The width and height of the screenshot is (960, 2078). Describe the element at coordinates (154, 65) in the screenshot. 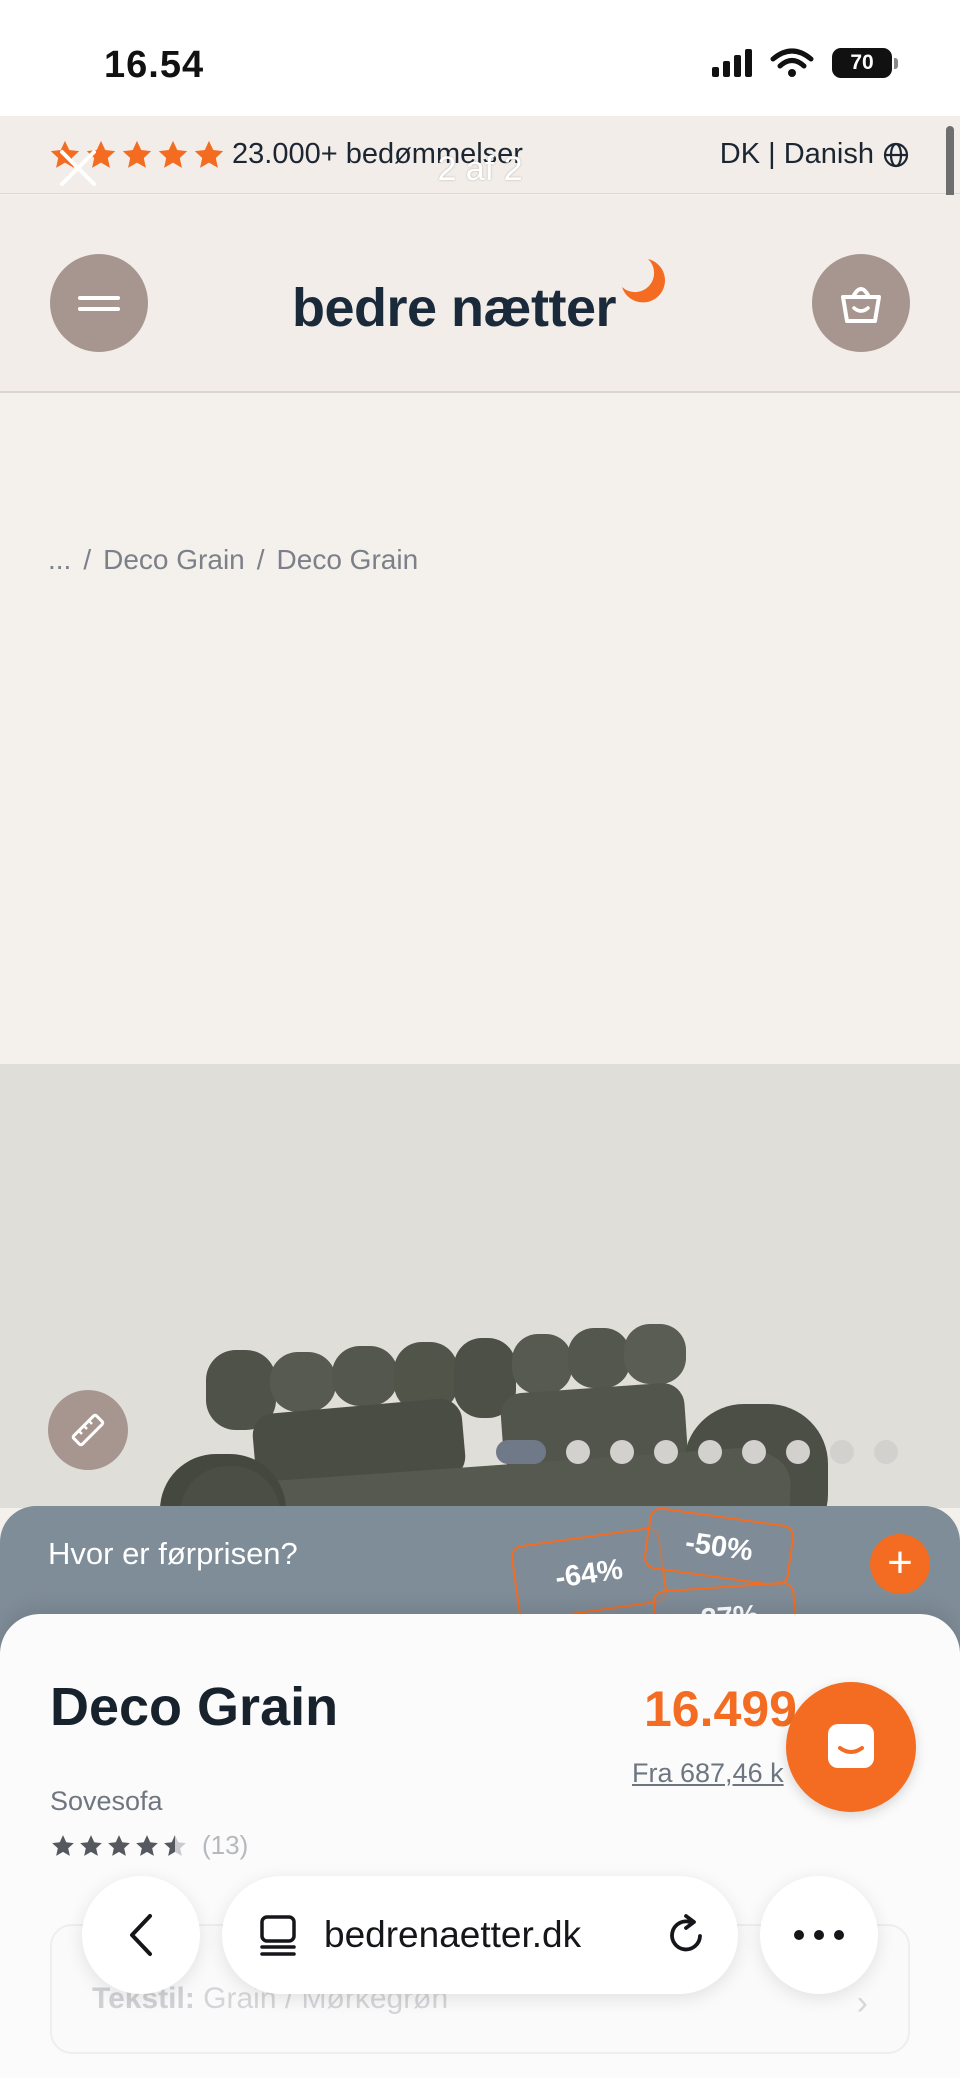

I see `status-time: 16.54` at that location.